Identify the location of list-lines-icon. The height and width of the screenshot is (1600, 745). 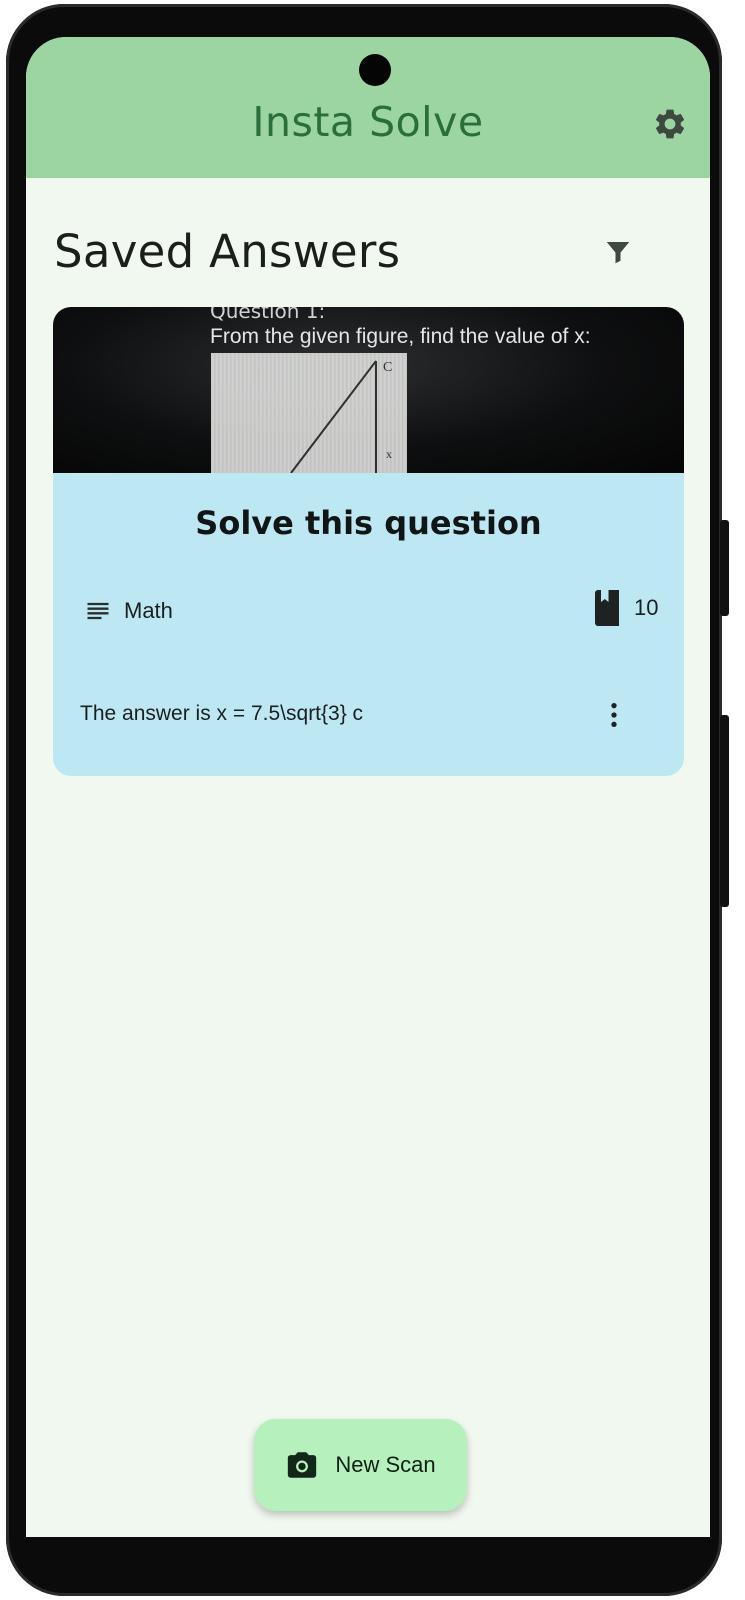
(98, 611).